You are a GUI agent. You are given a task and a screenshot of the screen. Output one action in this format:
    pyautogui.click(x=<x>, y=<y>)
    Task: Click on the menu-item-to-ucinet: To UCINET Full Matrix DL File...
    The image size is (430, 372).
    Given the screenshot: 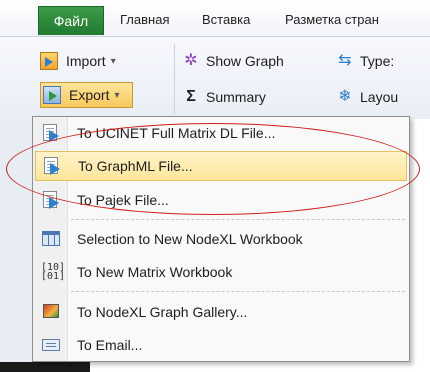 What is the action you would take?
    pyautogui.click(x=221, y=133)
    